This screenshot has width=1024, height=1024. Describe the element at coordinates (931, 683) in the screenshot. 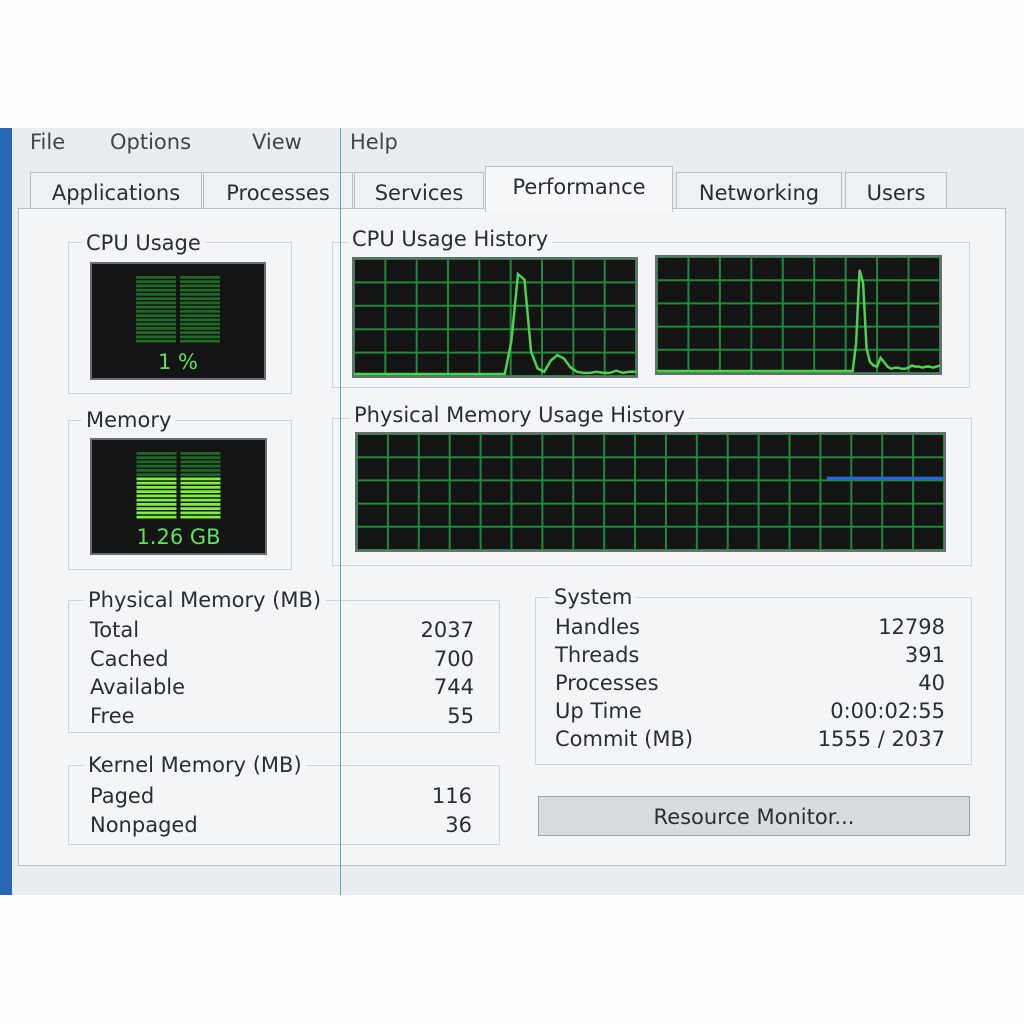

I see `system-value: 40` at that location.